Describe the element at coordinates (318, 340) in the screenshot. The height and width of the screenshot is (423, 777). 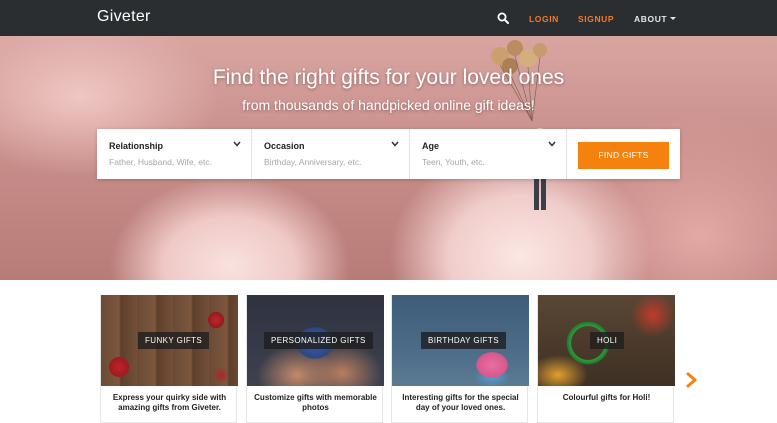
I see `category-tag: PERSONALIZED GIFTS` at that location.